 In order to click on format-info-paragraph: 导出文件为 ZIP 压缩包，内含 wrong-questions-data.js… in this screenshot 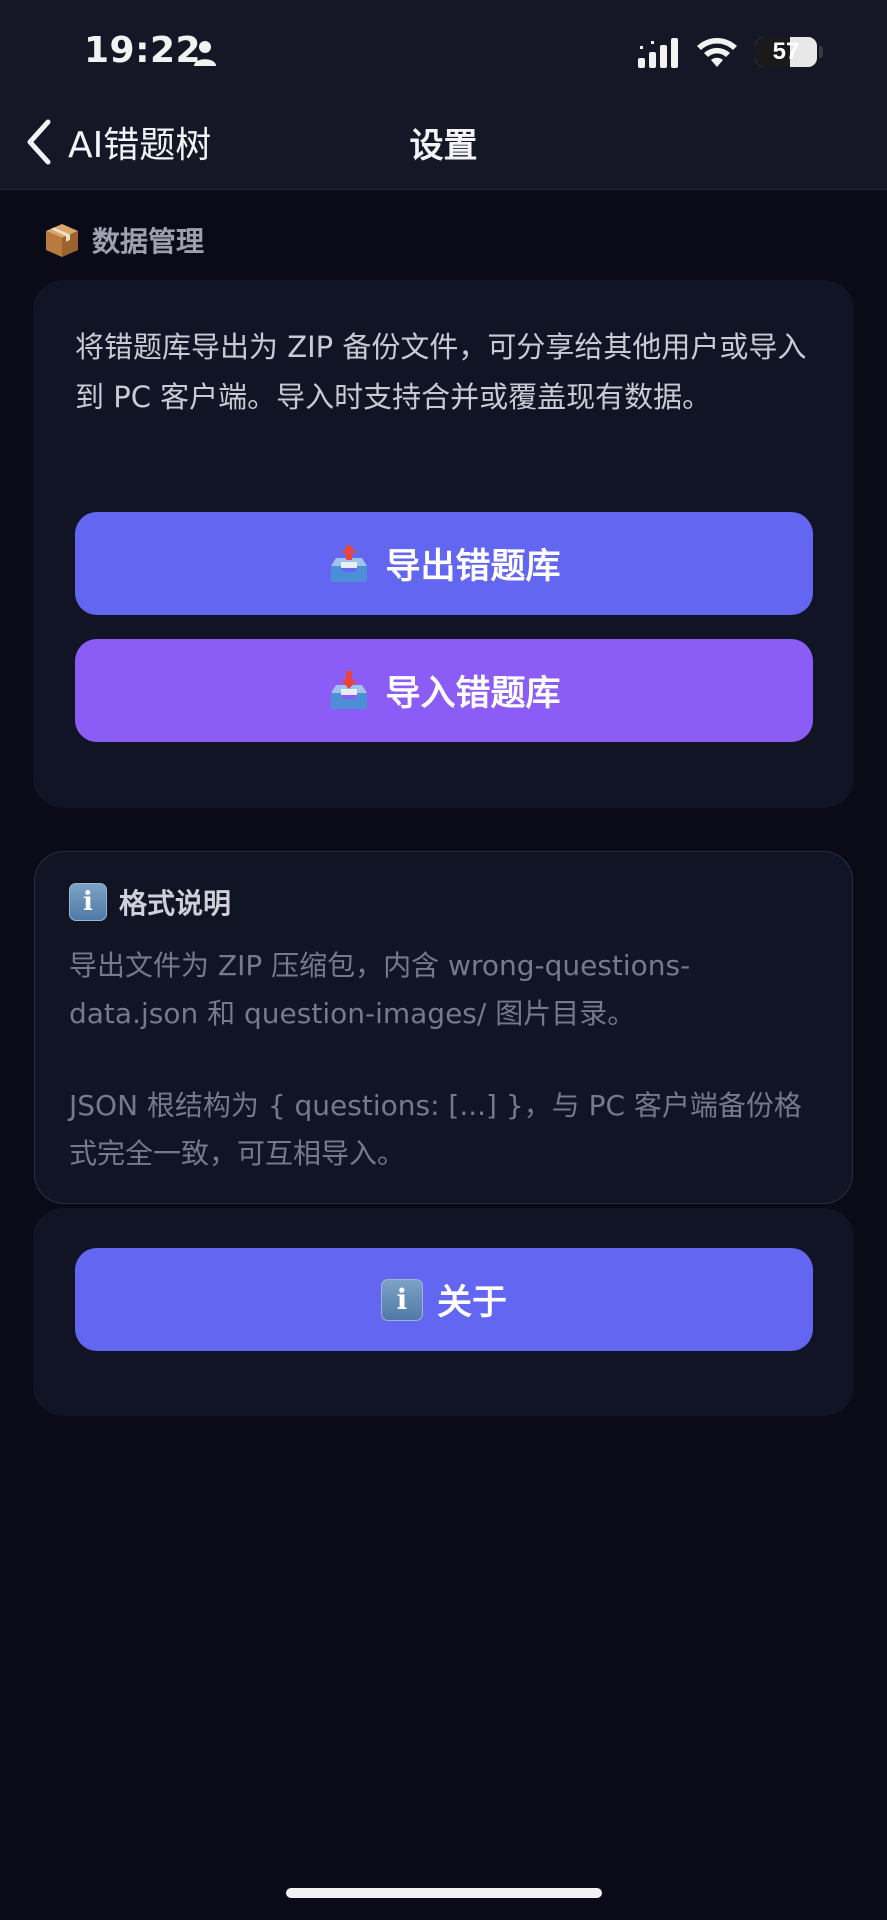, I will do `click(380, 989)`.